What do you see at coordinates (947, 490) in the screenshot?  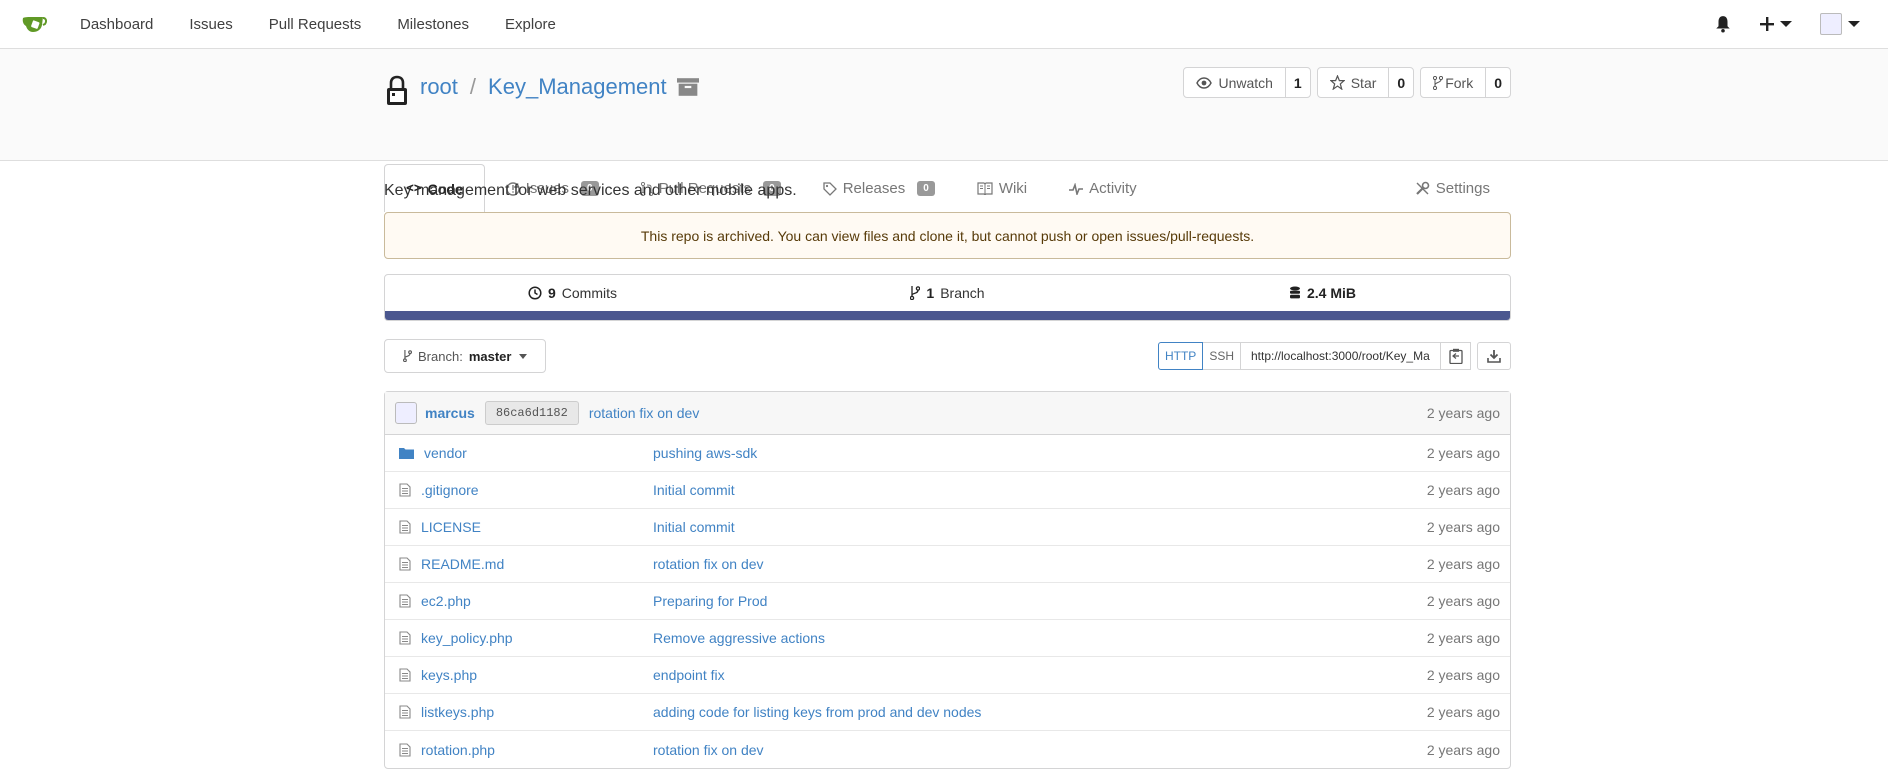 I see `file-row: .gitignore Initial commit 2 years ago` at bounding box center [947, 490].